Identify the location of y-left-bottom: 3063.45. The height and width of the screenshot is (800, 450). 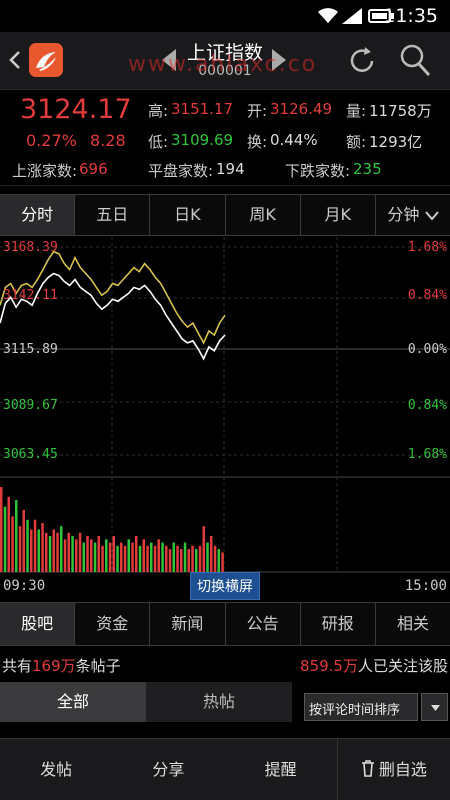
(30, 454).